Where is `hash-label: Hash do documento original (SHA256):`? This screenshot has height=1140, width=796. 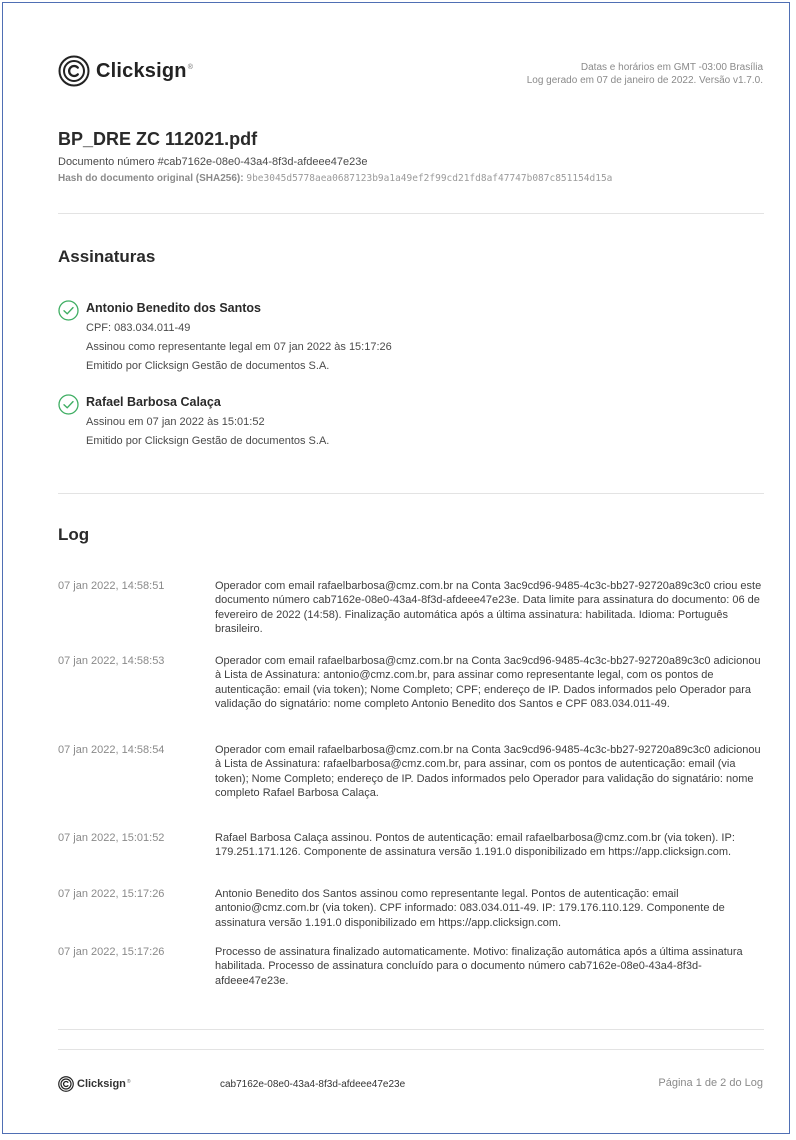 hash-label: Hash do documento original (SHA256): is located at coordinates (151, 178).